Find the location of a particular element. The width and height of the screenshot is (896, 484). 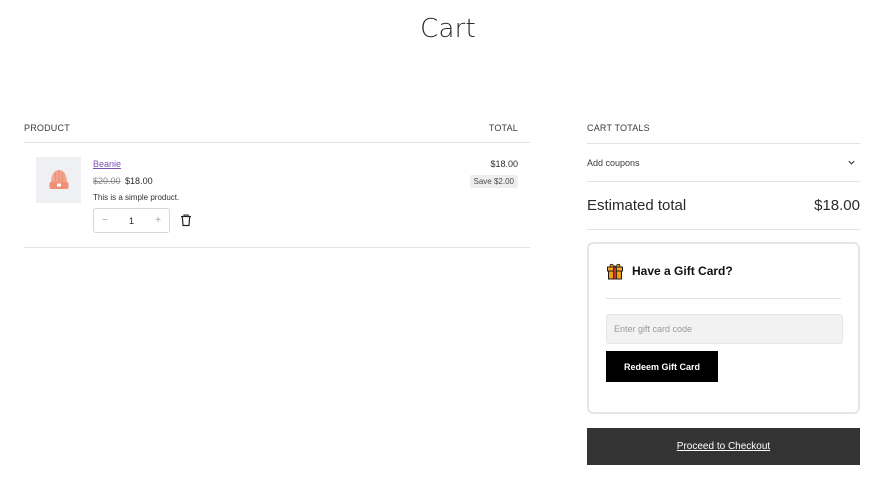

gift-card-title: Have a Gift Card? is located at coordinates (682, 271).